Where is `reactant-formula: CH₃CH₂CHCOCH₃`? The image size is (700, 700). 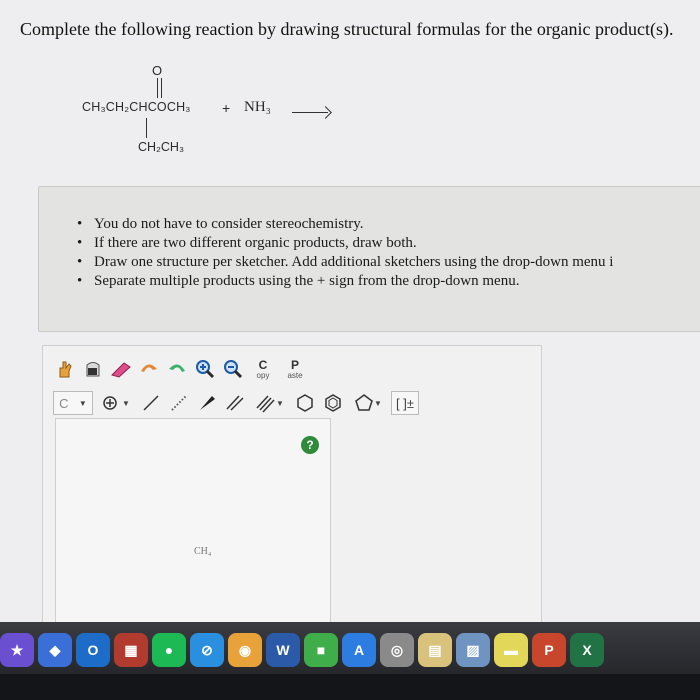 reactant-formula: CH₃CH₂CHCOCH₃ is located at coordinates (136, 107).